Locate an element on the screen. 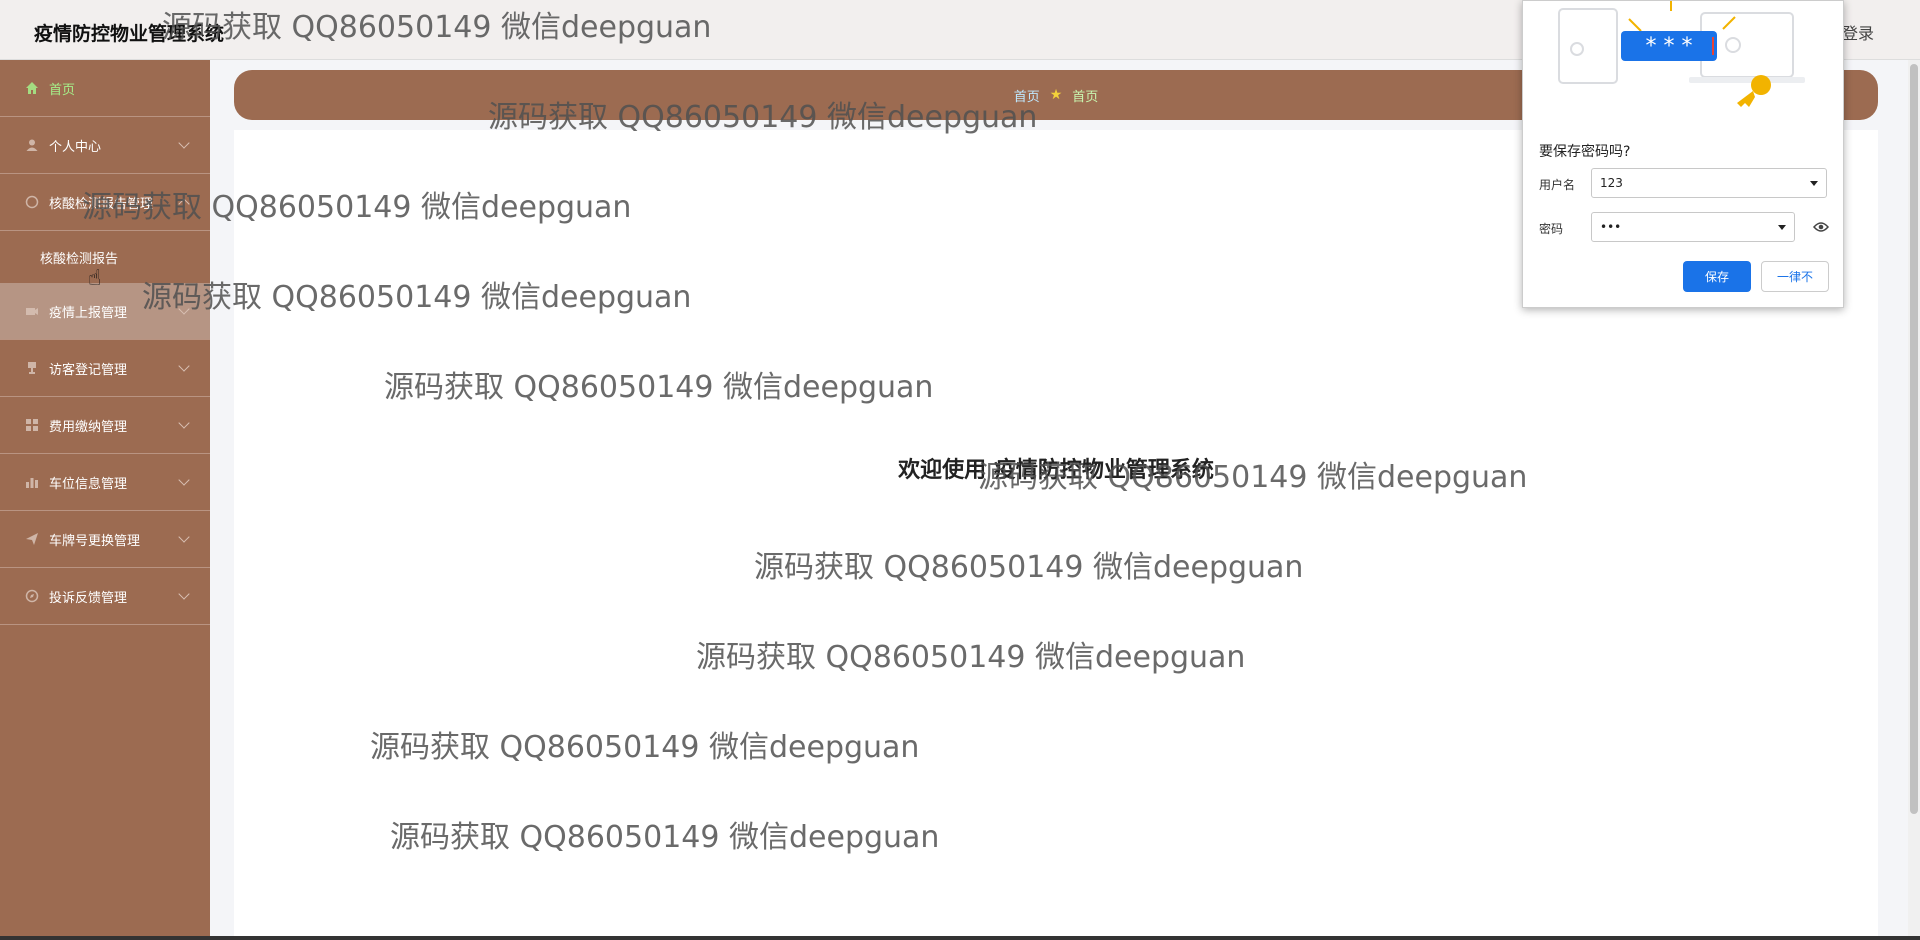  sidebar-item-complaint-feedback: 投诉反馈管理 is located at coordinates (105, 596).